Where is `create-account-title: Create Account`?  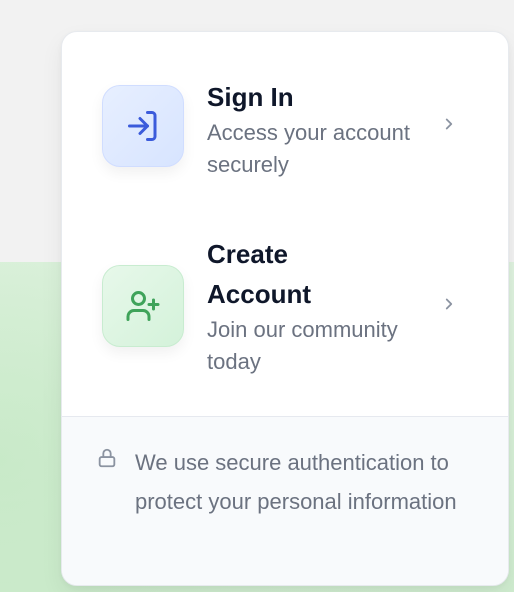
create-account-title: Create Account is located at coordinates (259, 274).